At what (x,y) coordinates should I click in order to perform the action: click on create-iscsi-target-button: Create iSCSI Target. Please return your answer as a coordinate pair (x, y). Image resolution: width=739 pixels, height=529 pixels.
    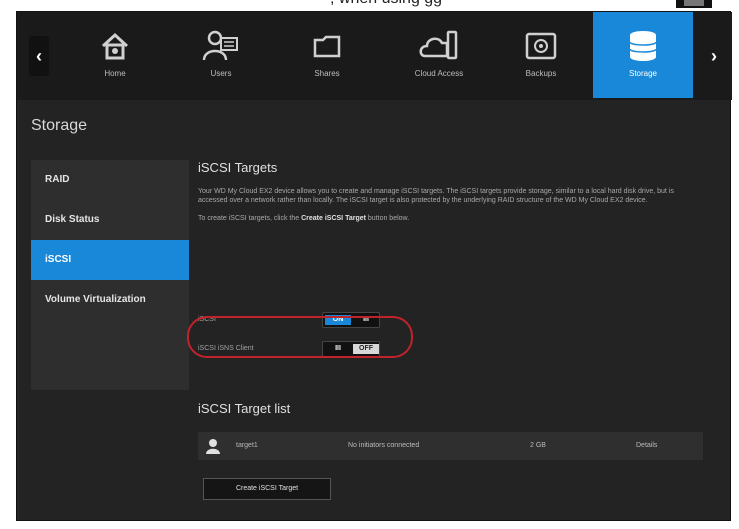
    Looking at the image, I should click on (267, 489).